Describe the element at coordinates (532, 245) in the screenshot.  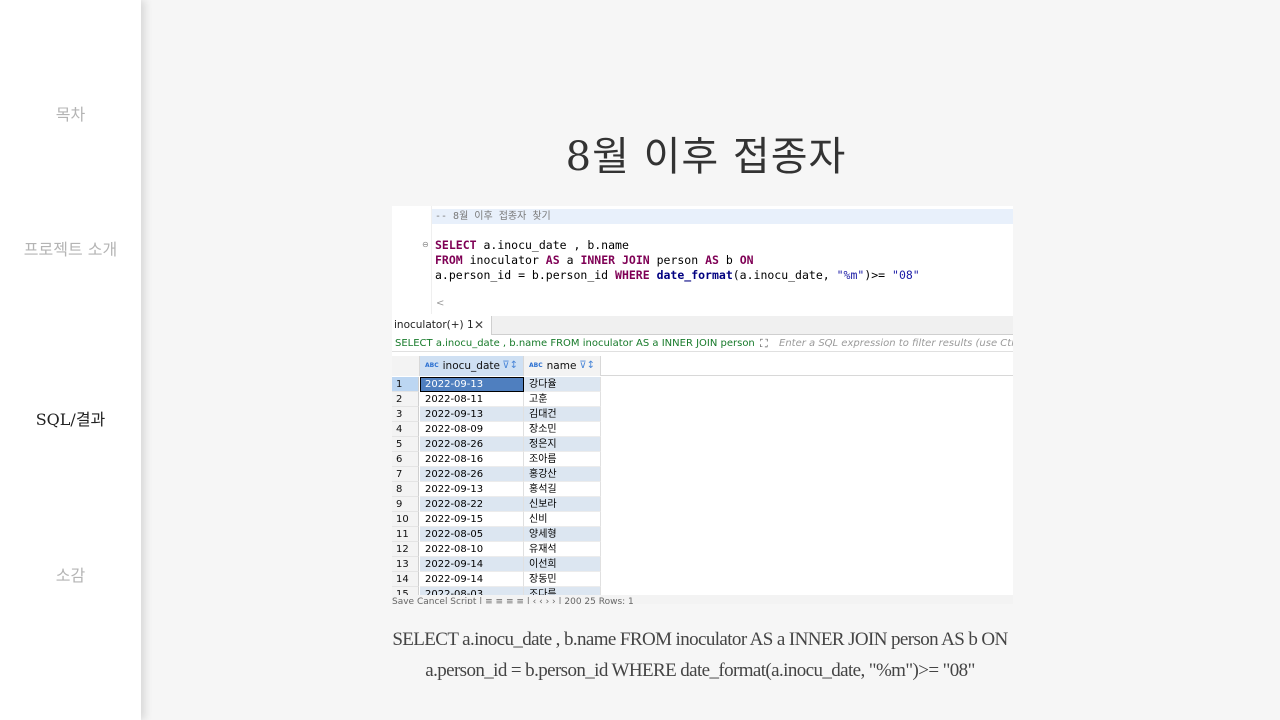
I see `code-line-select: SELECT a.inocu_date , b.name` at that location.